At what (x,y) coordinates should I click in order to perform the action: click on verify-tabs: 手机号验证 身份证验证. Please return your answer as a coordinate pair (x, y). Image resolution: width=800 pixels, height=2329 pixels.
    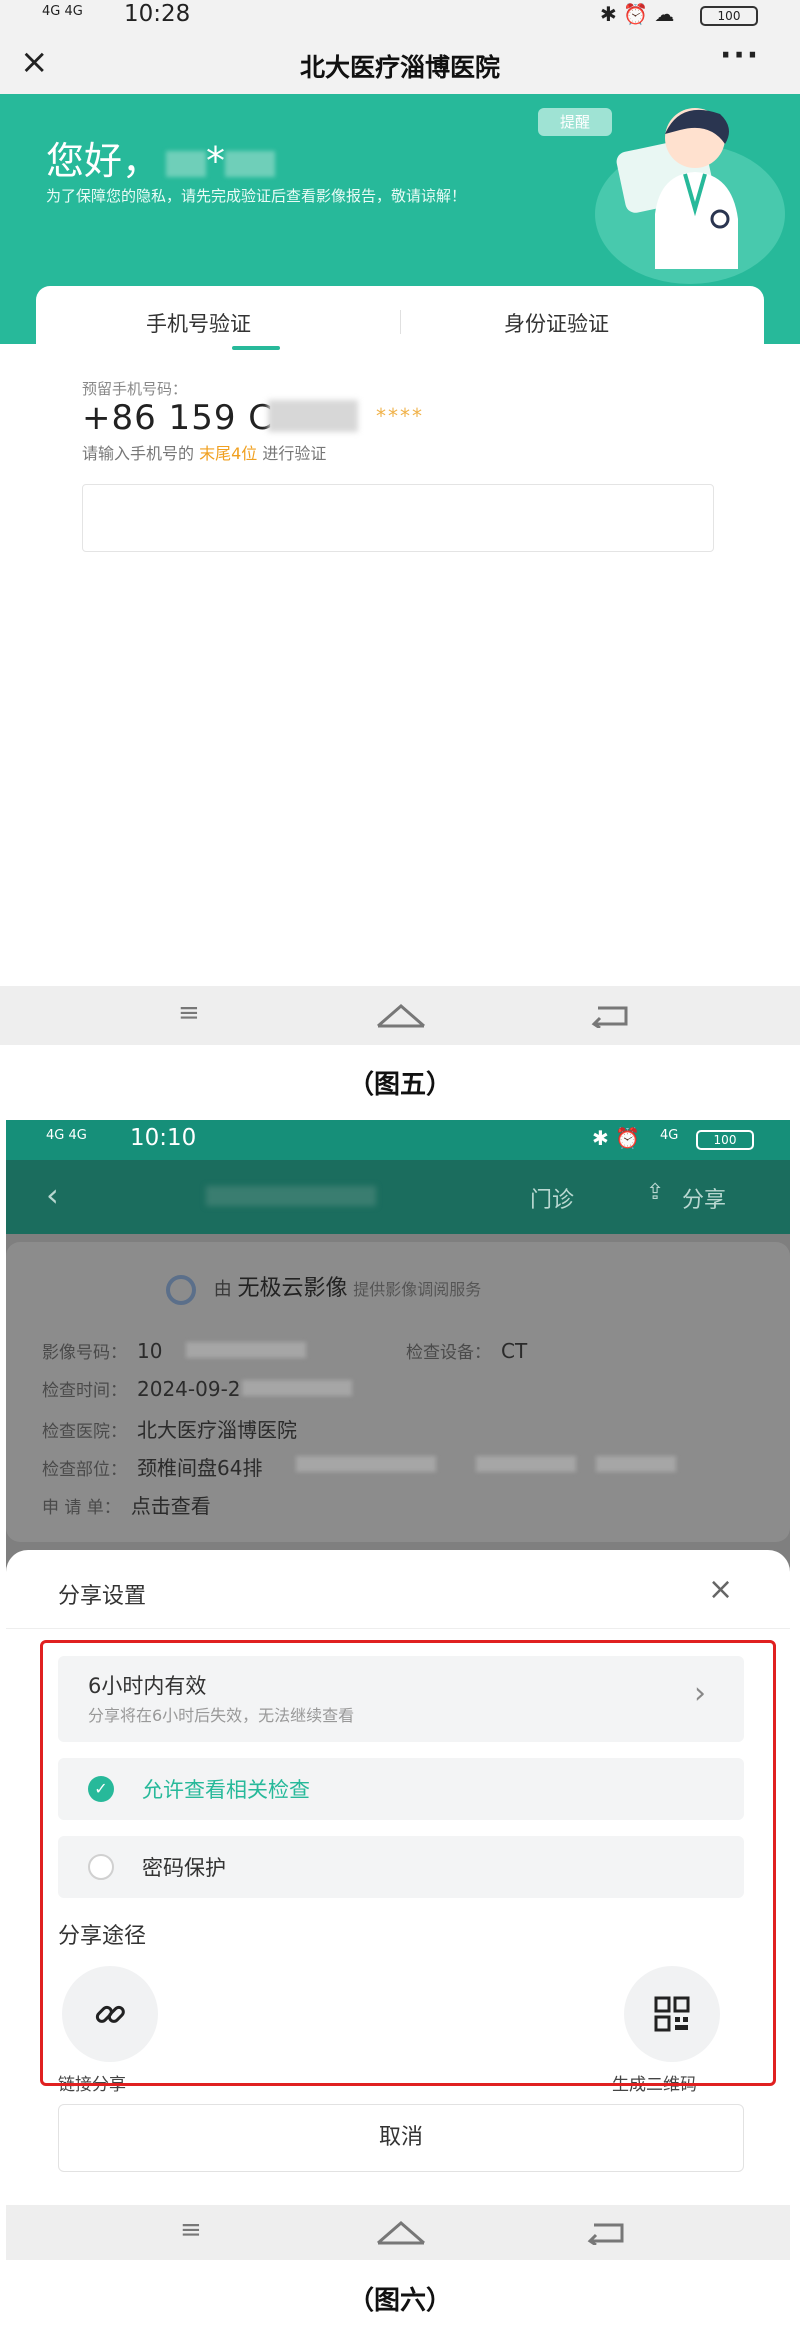
    Looking at the image, I should click on (400, 322).